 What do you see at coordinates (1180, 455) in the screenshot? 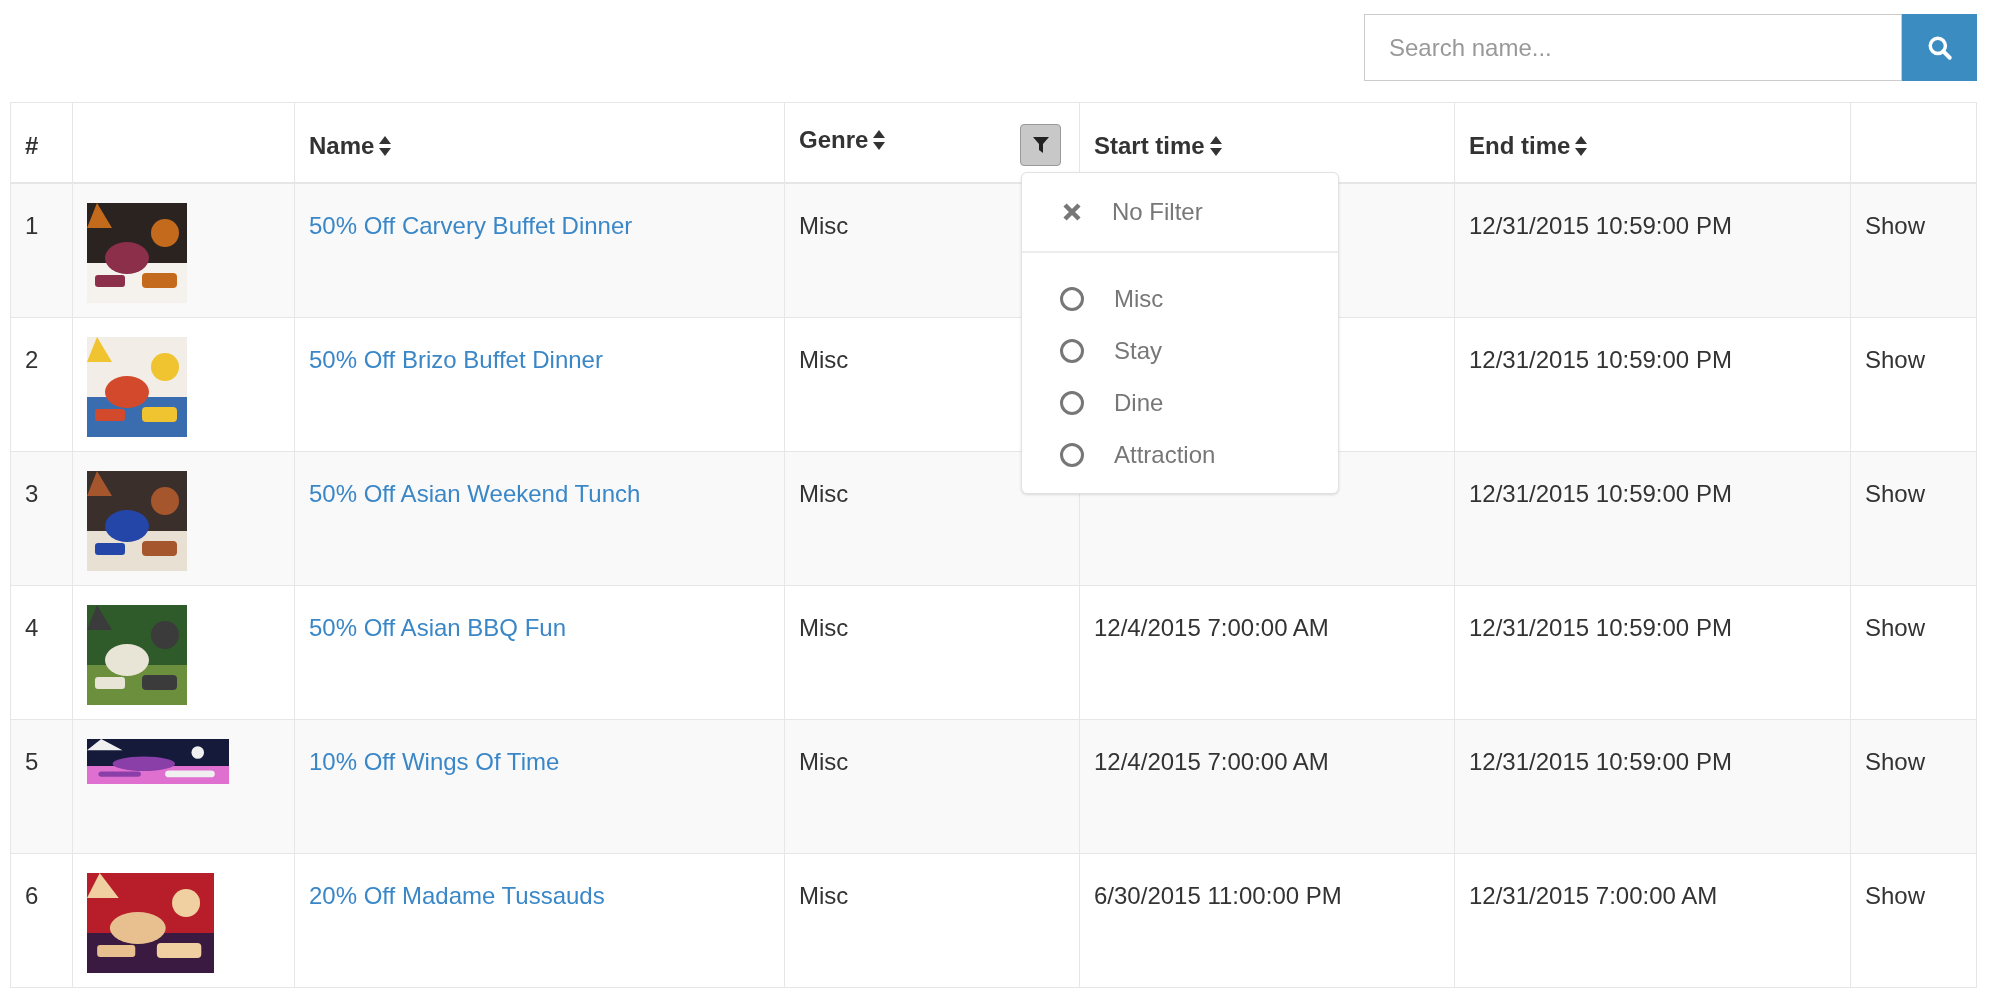
I see `radio-option: Attraction` at bounding box center [1180, 455].